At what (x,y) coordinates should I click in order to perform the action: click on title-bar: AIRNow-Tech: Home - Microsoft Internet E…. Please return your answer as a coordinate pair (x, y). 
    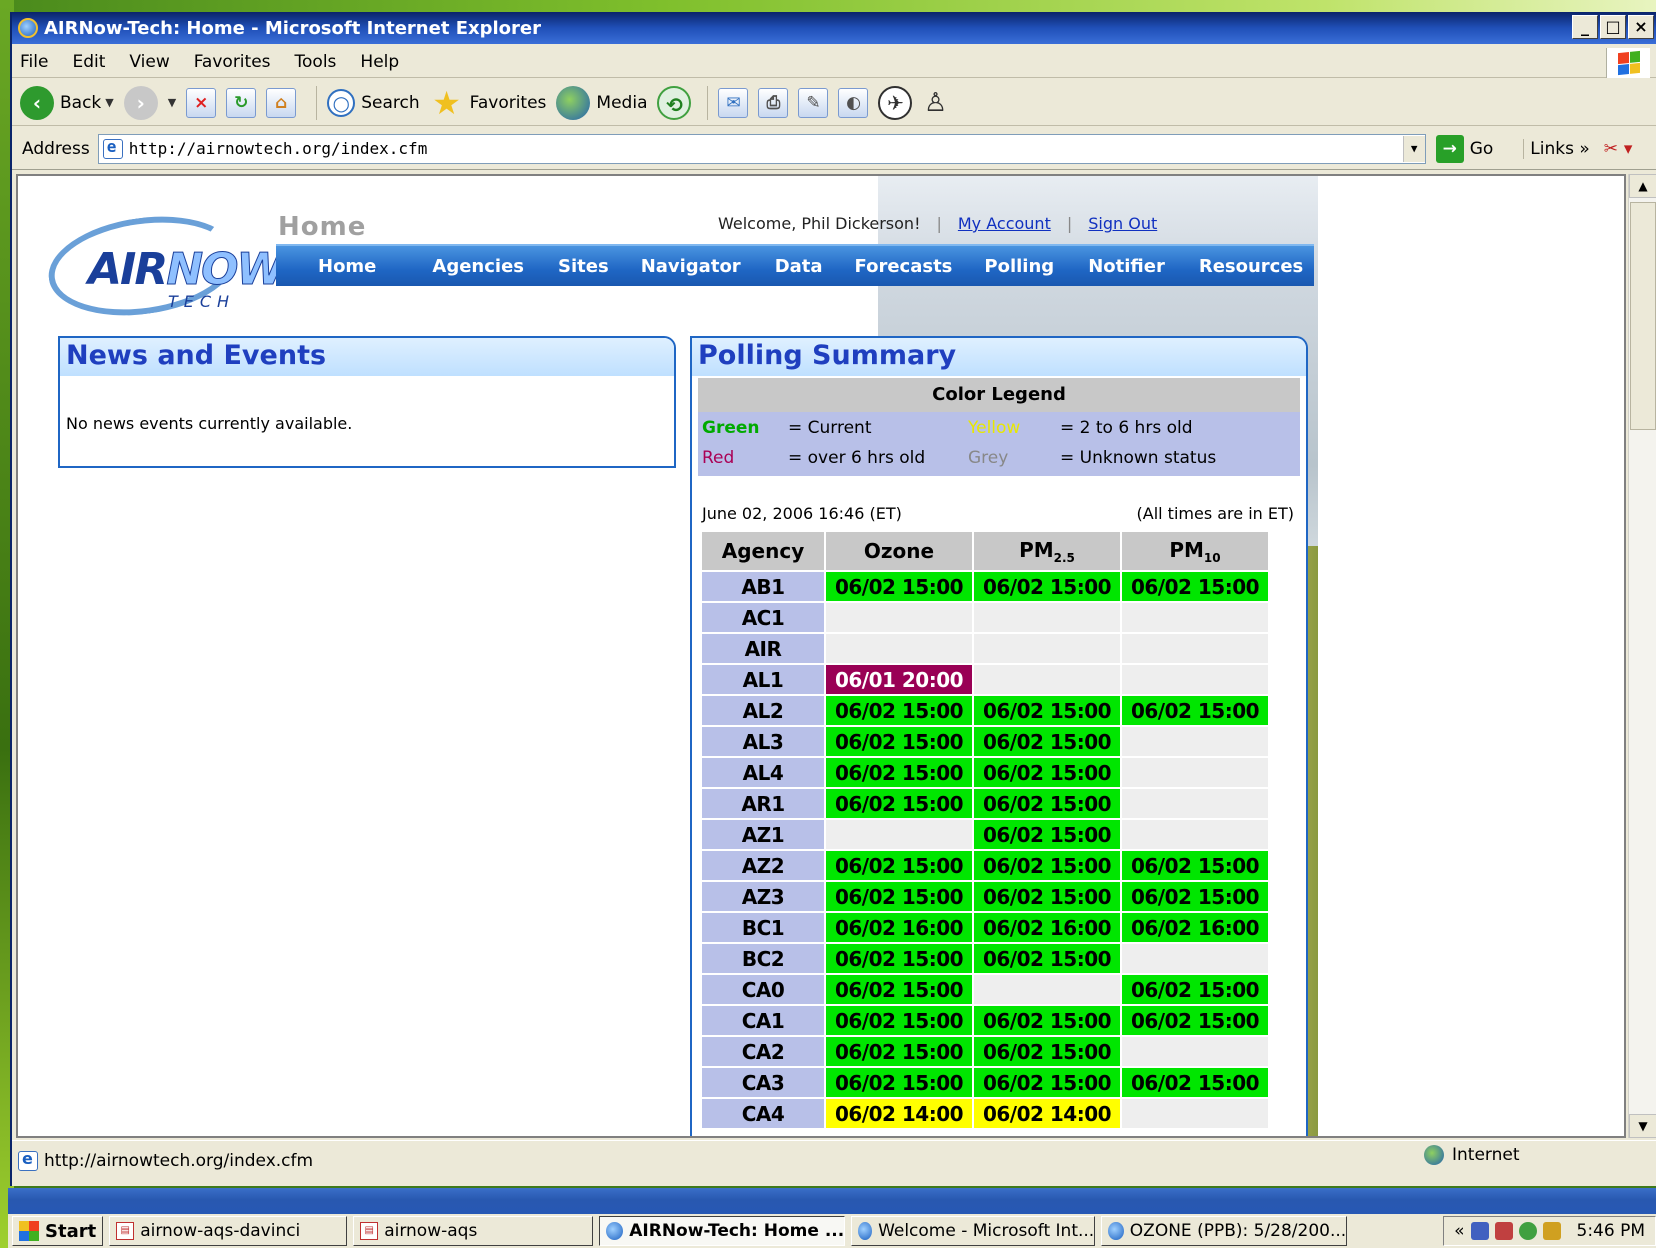
    Looking at the image, I should click on (834, 28).